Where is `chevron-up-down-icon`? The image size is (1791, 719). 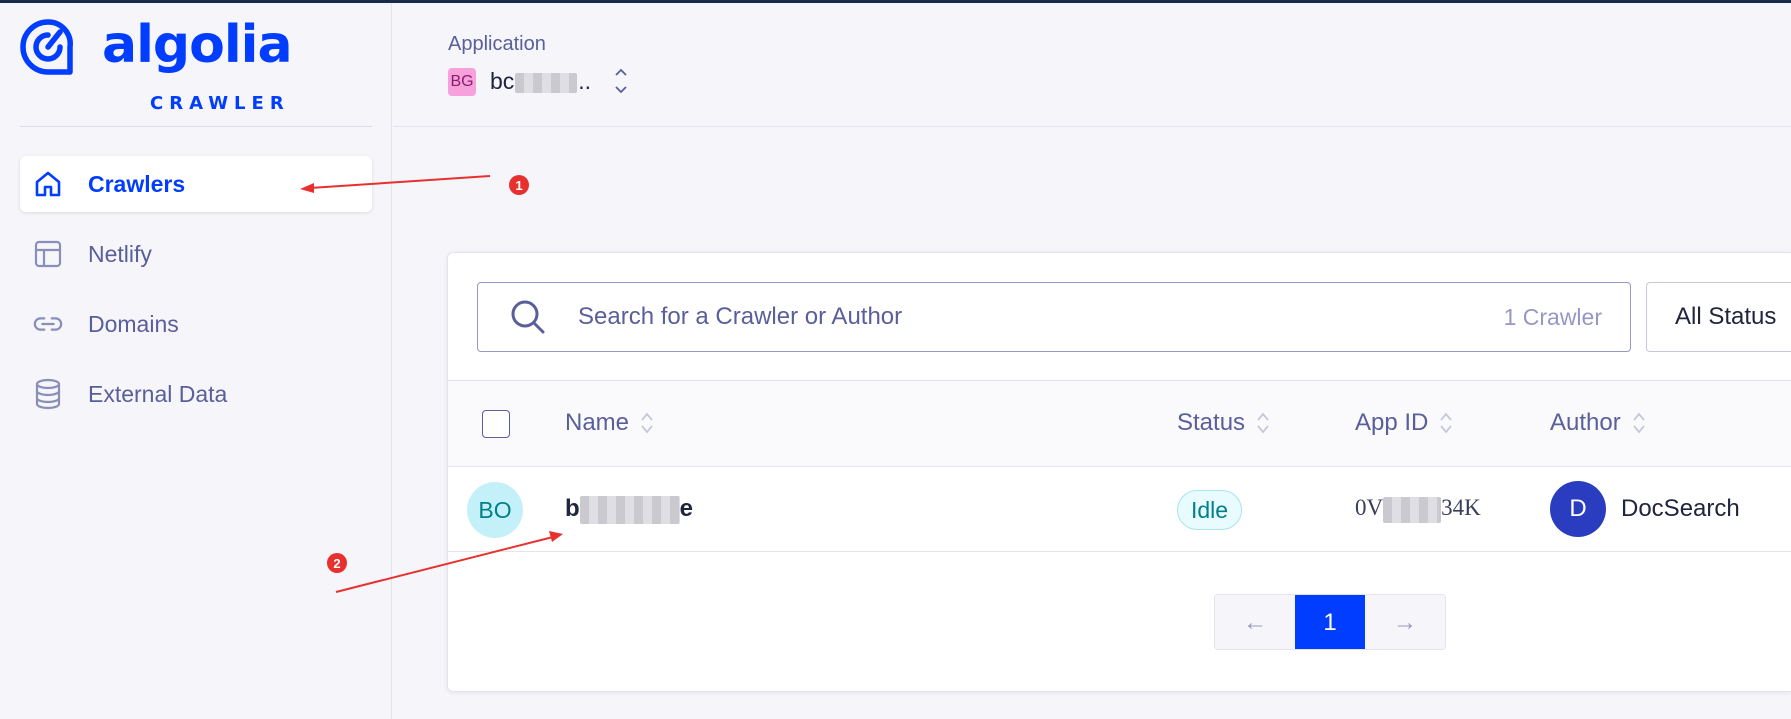
chevron-up-down-icon is located at coordinates (621, 81).